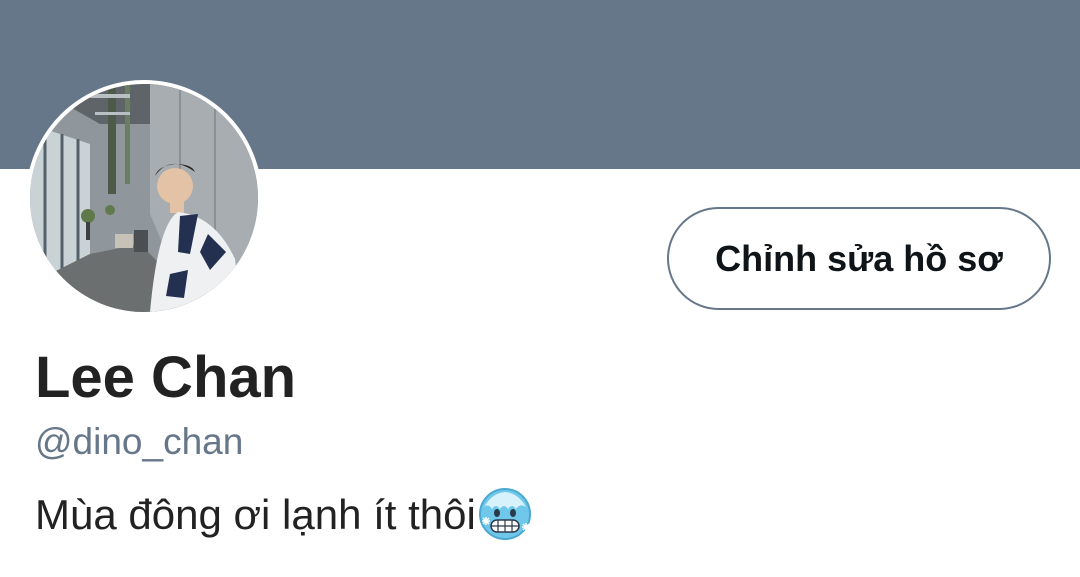 This screenshot has height=577, width=1080. What do you see at coordinates (255, 514) in the screenshot?
I see `bio-text: Mùa đông ơi lạnh ít thôi` at bounding box center [255, 514].